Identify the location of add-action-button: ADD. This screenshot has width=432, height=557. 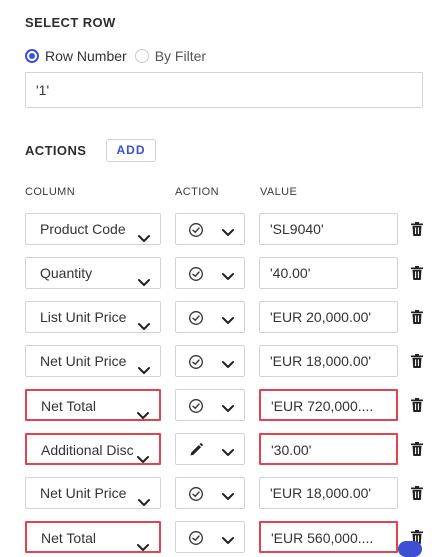
(131, 150).